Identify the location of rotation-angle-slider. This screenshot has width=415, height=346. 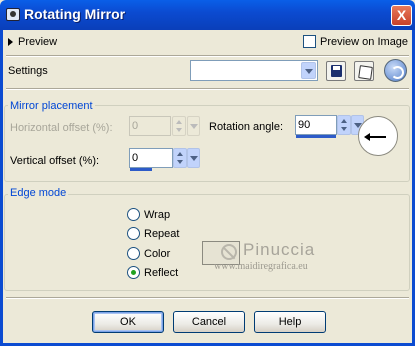
(316, 136).